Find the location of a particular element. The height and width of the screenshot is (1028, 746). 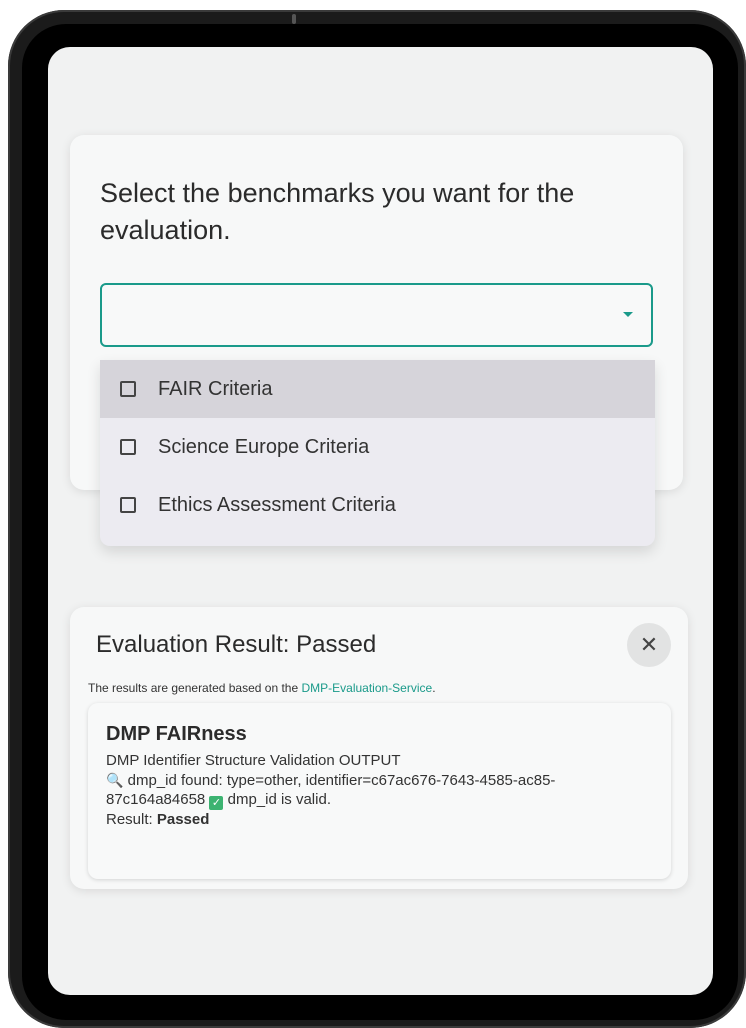

note-prefix: The results are generated based on the is located at coordinates (195, 688).